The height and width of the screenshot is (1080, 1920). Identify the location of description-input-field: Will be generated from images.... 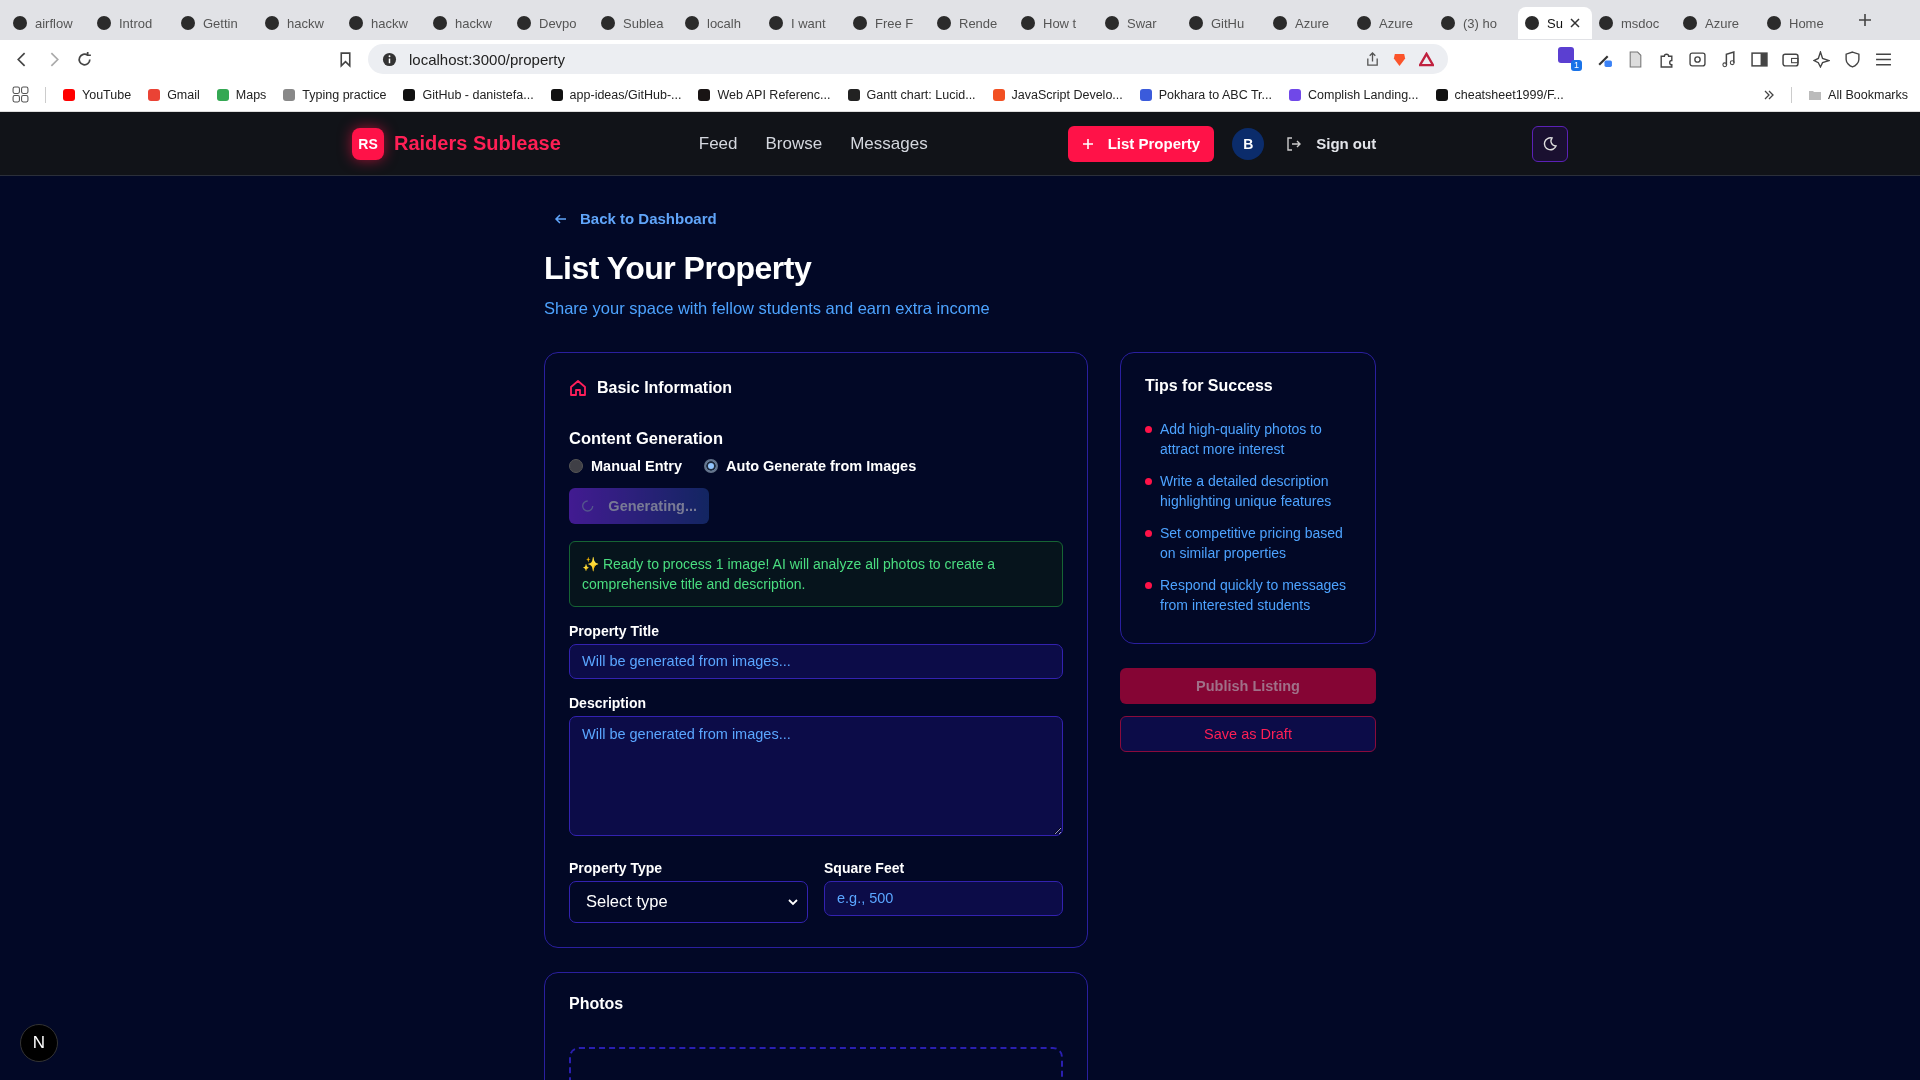
(816, 775).